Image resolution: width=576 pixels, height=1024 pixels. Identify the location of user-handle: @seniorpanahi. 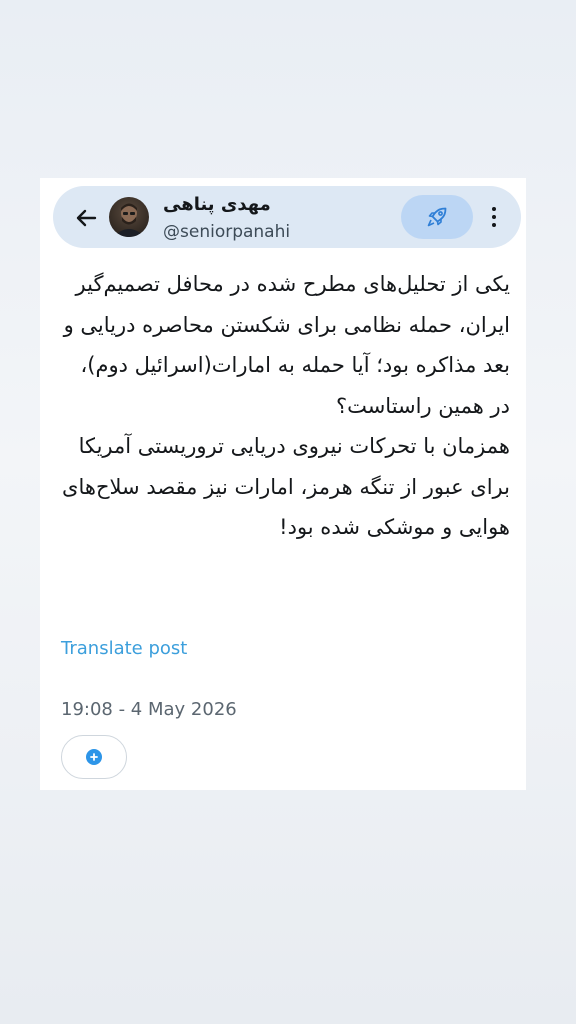
(226, 232).